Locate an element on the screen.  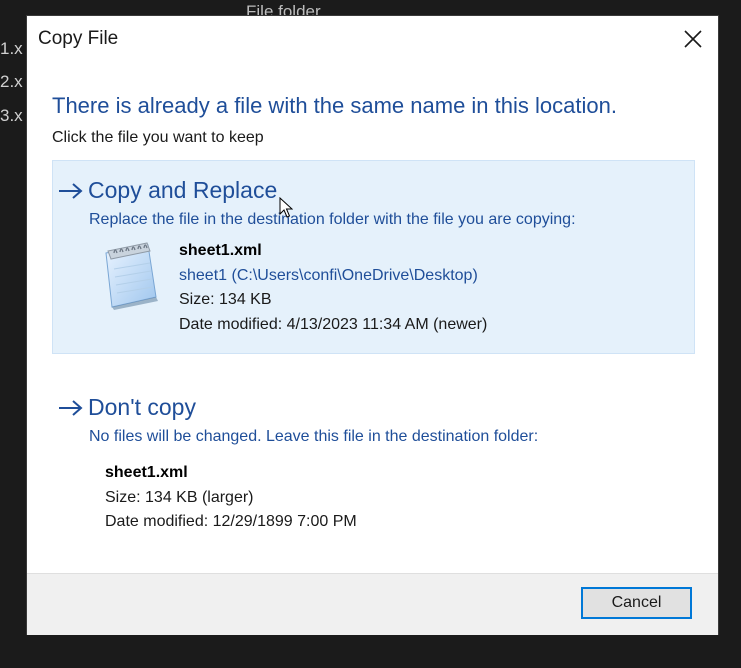
sub-instruction: Click the file you want to keep is located at coordinates (158, 137).